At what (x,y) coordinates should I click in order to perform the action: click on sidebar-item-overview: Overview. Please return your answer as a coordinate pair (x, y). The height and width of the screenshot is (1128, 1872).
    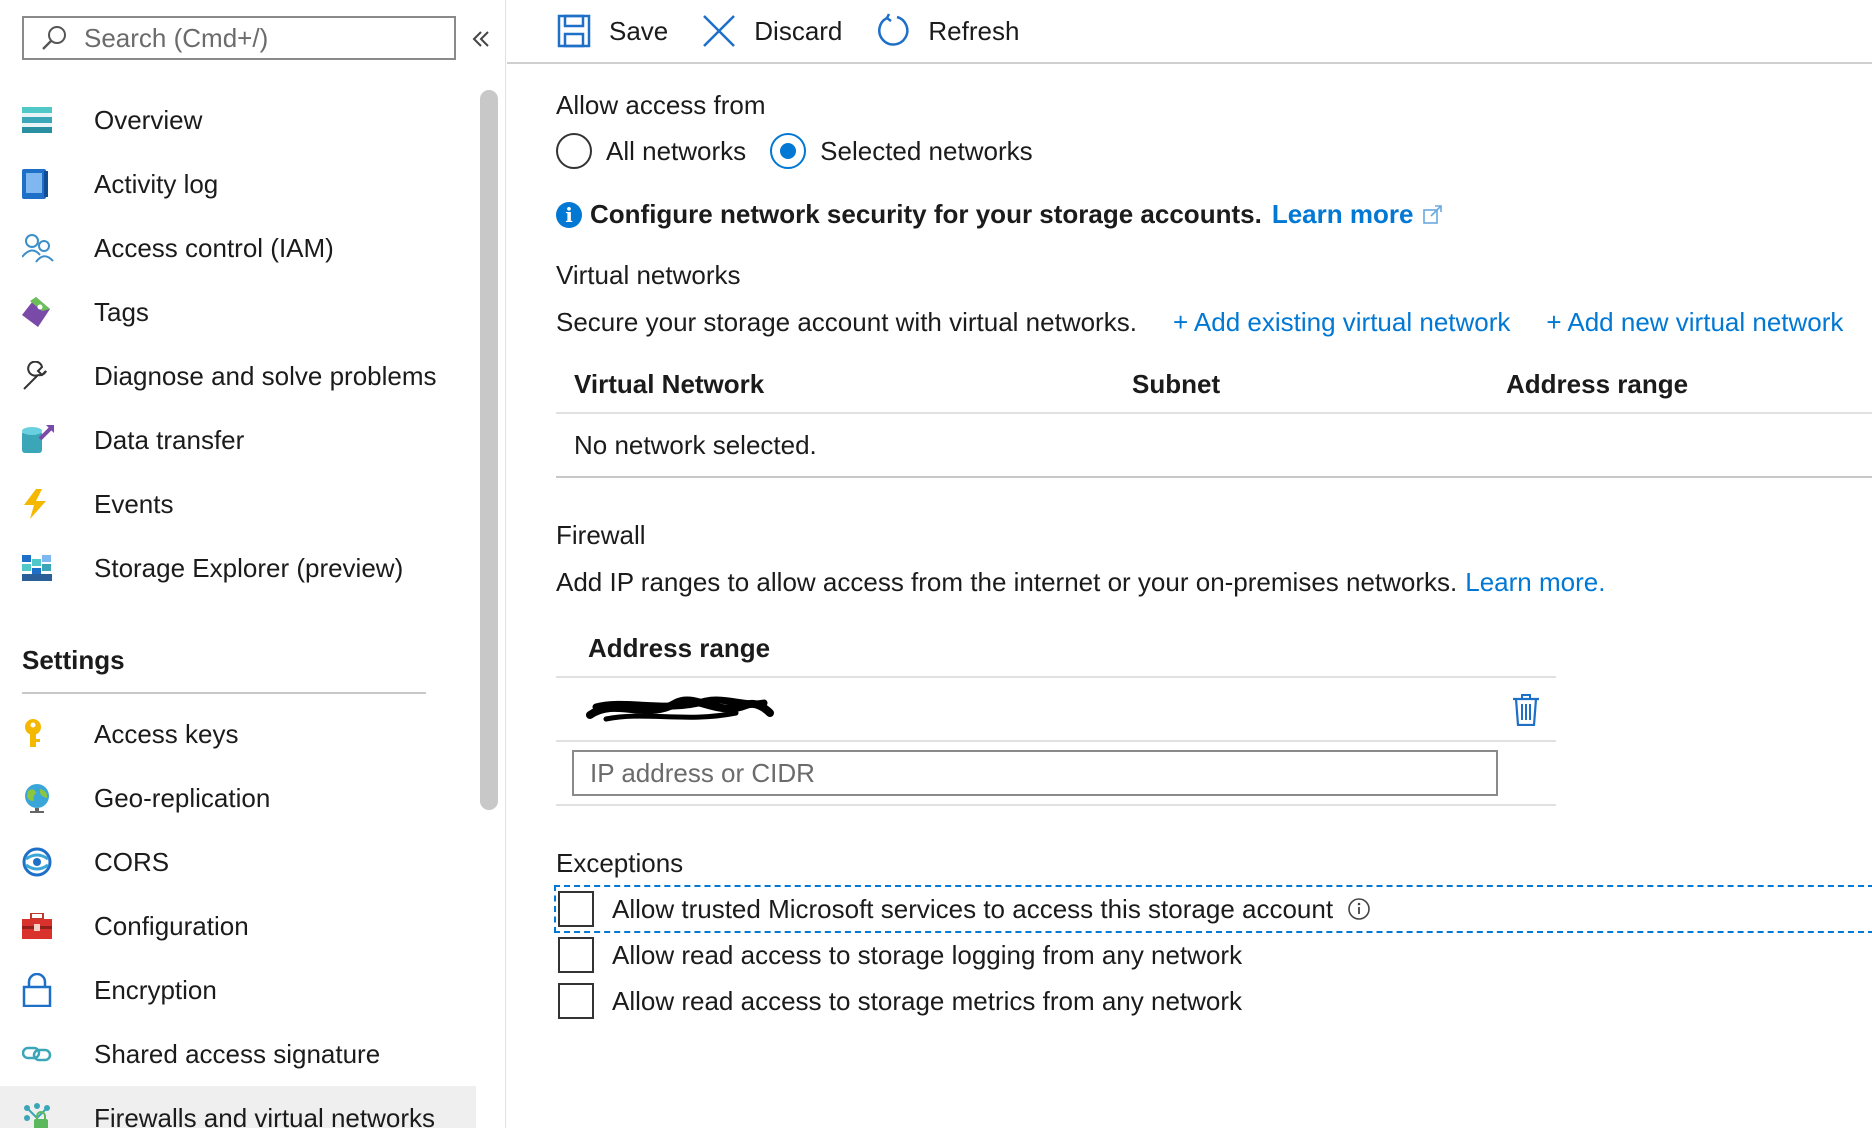
    Looking at the image, I should click on (238, 120).